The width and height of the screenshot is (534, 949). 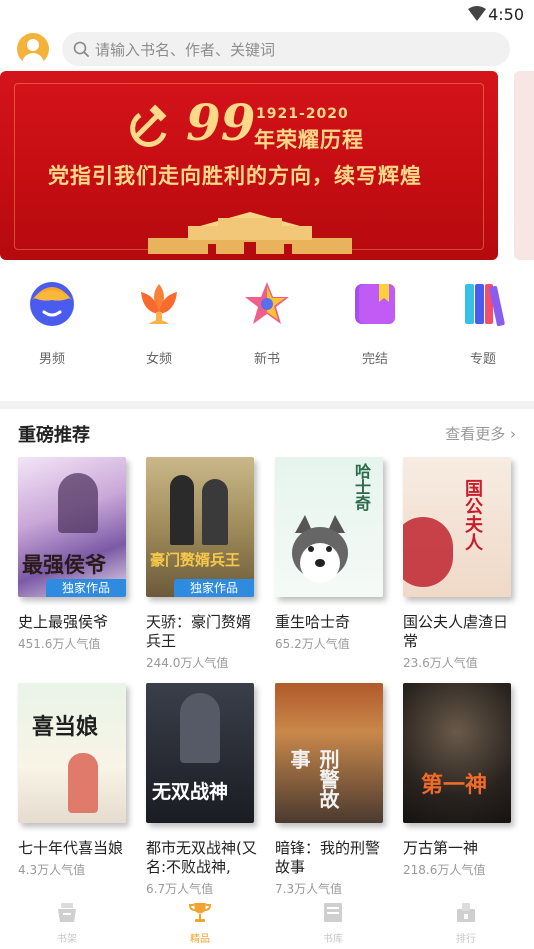 I want to click on tab-label: 书库, so click(x=333, y=939).